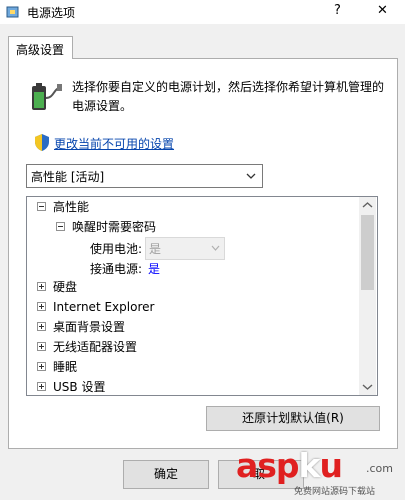 This screenshot has height=500, width=405. I want to click on tab-advanced-settings: 高级设置, so click(40, 47).